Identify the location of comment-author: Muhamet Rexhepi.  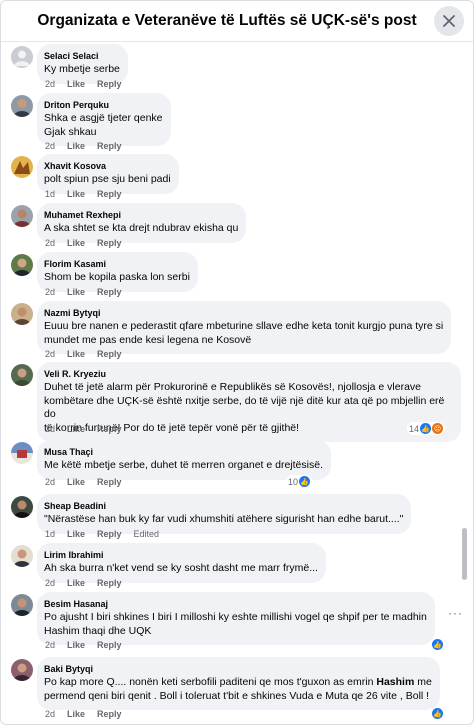
(141, 215).